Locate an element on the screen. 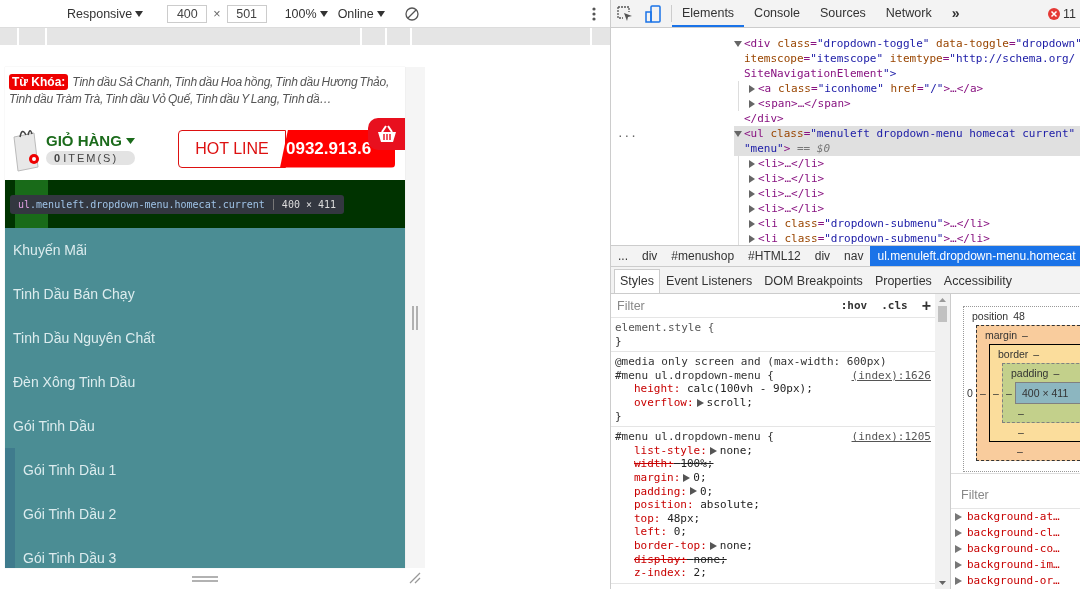  selector-text: ul.menuleft.dropdown-menu.homecat.current is located at coordinates (141, 204).